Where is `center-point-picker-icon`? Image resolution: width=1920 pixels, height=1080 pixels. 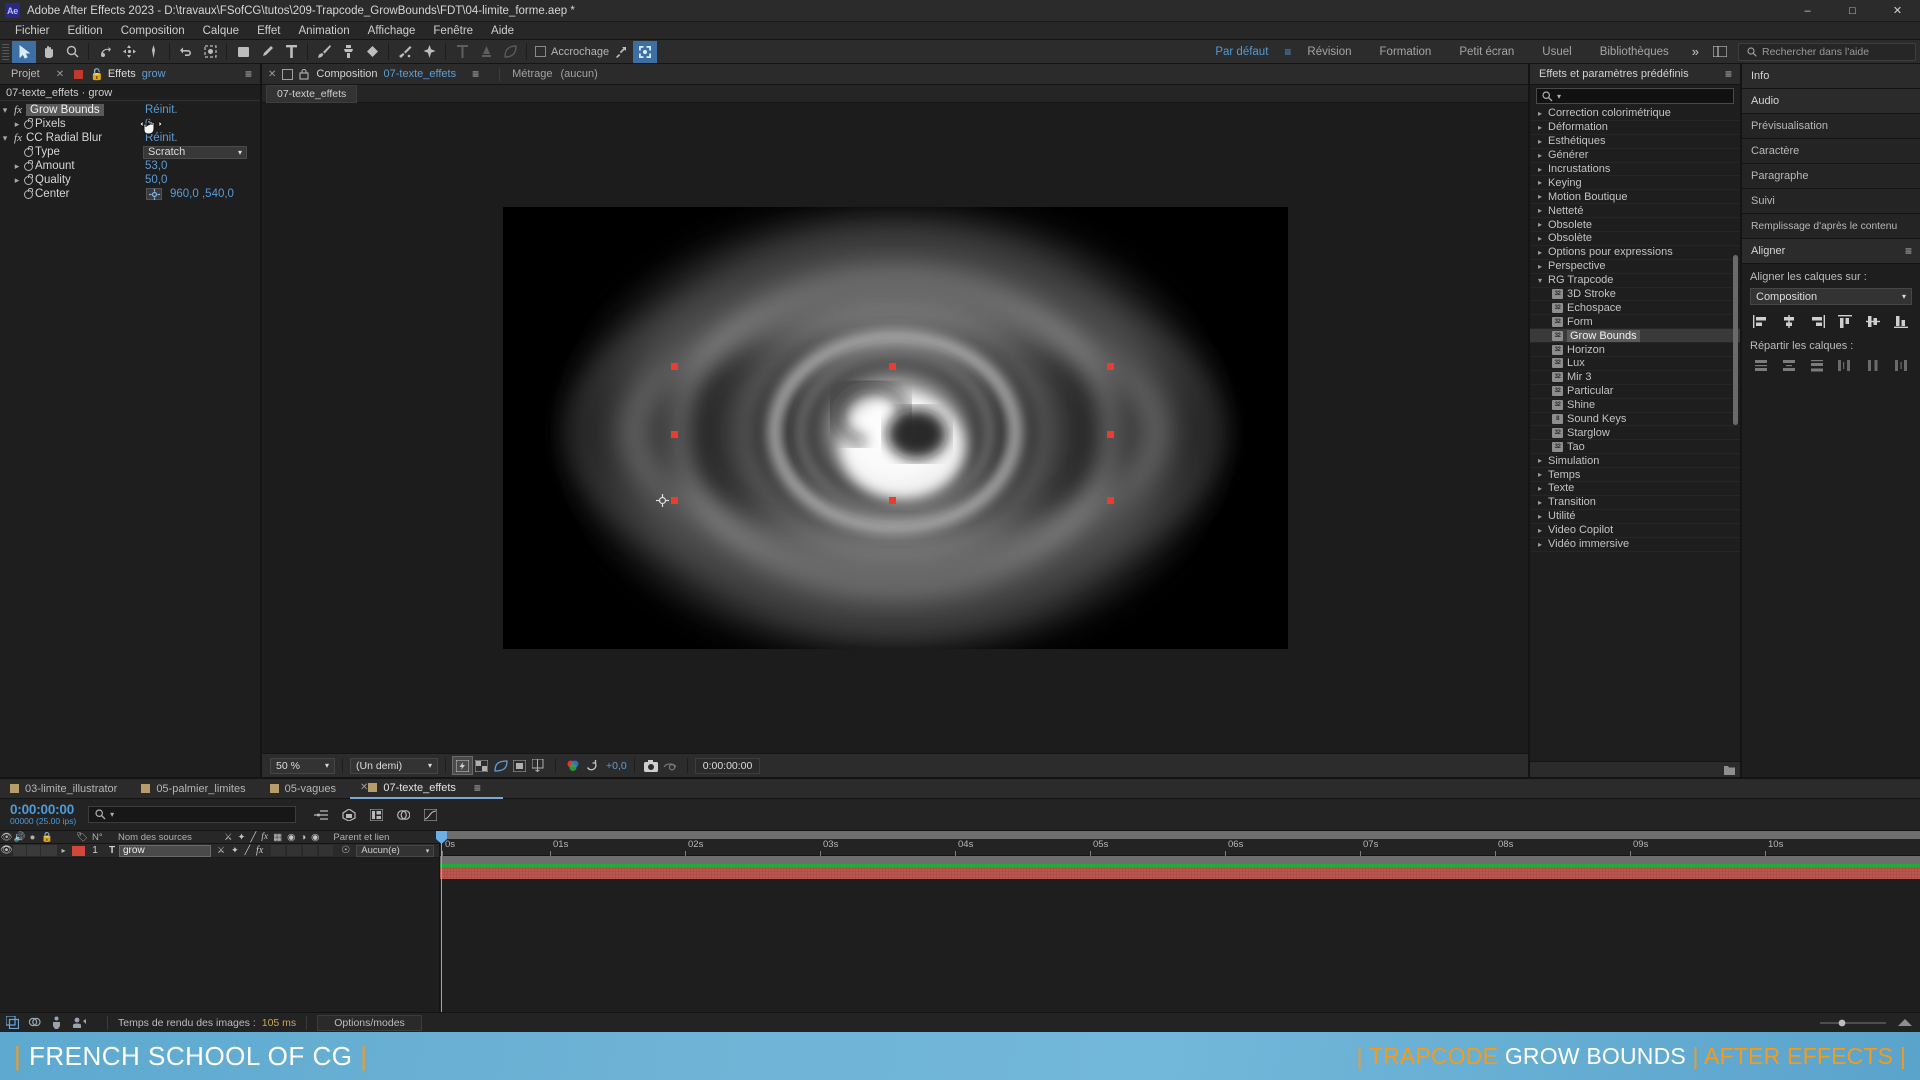 center-point-picker-icon is located at coordinates (154, 194).